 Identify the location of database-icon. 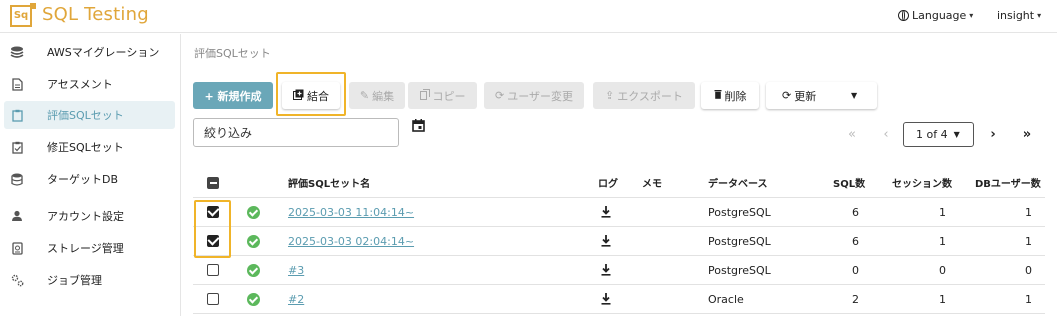
(17, 179).